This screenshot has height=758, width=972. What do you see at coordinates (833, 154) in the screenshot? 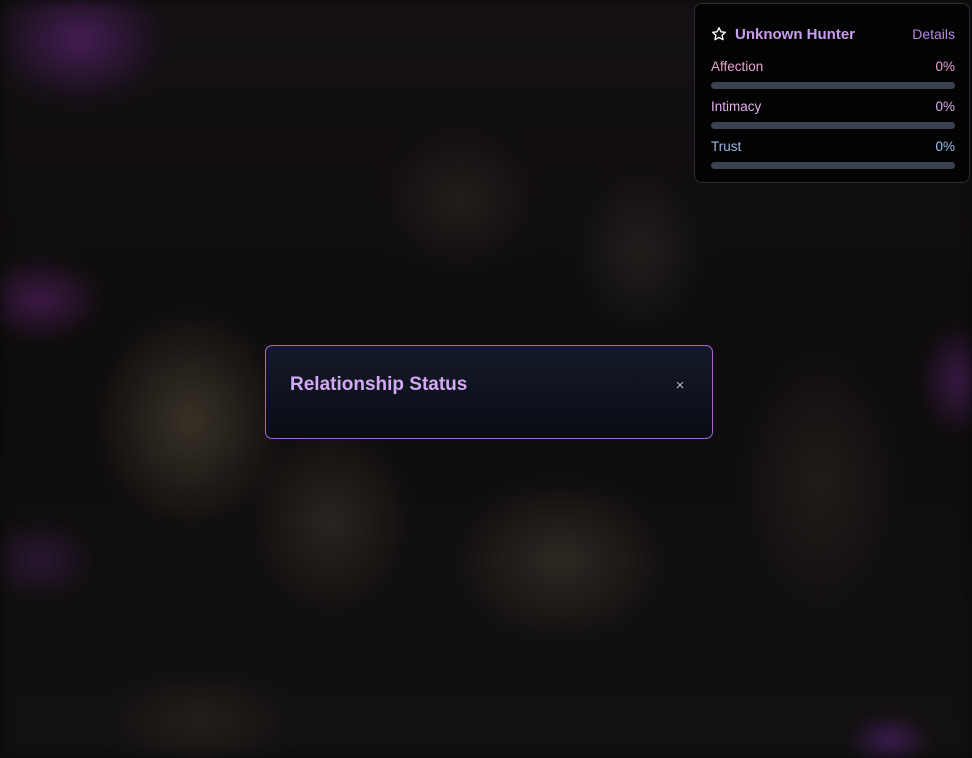
I see `stat-trust: Trust 0%` at bounding box center [833, 154].